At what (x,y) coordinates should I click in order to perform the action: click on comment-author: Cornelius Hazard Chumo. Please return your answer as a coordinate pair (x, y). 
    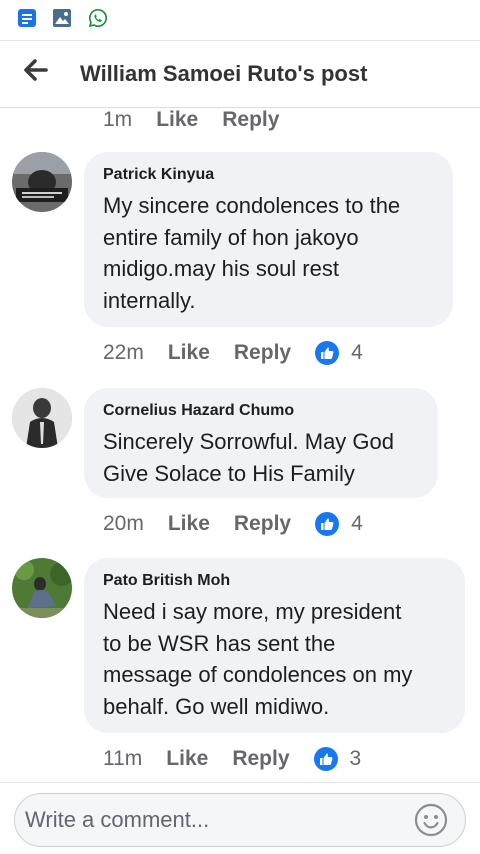
    Looking at the image, I should click on (260, 411).